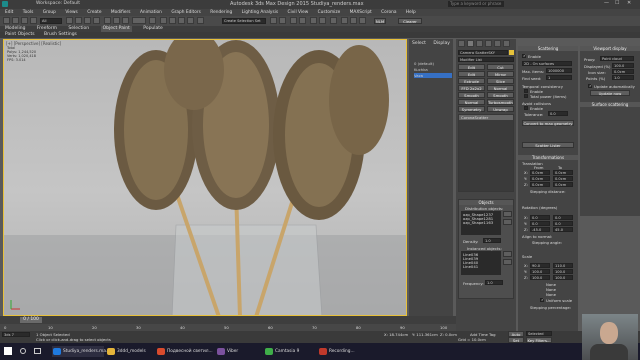 The width and height of the screenshot is (640, 360). Describe the element at coordinates (559, 70) in the screenshot. I see `max-items-field: 1000000` at that location.